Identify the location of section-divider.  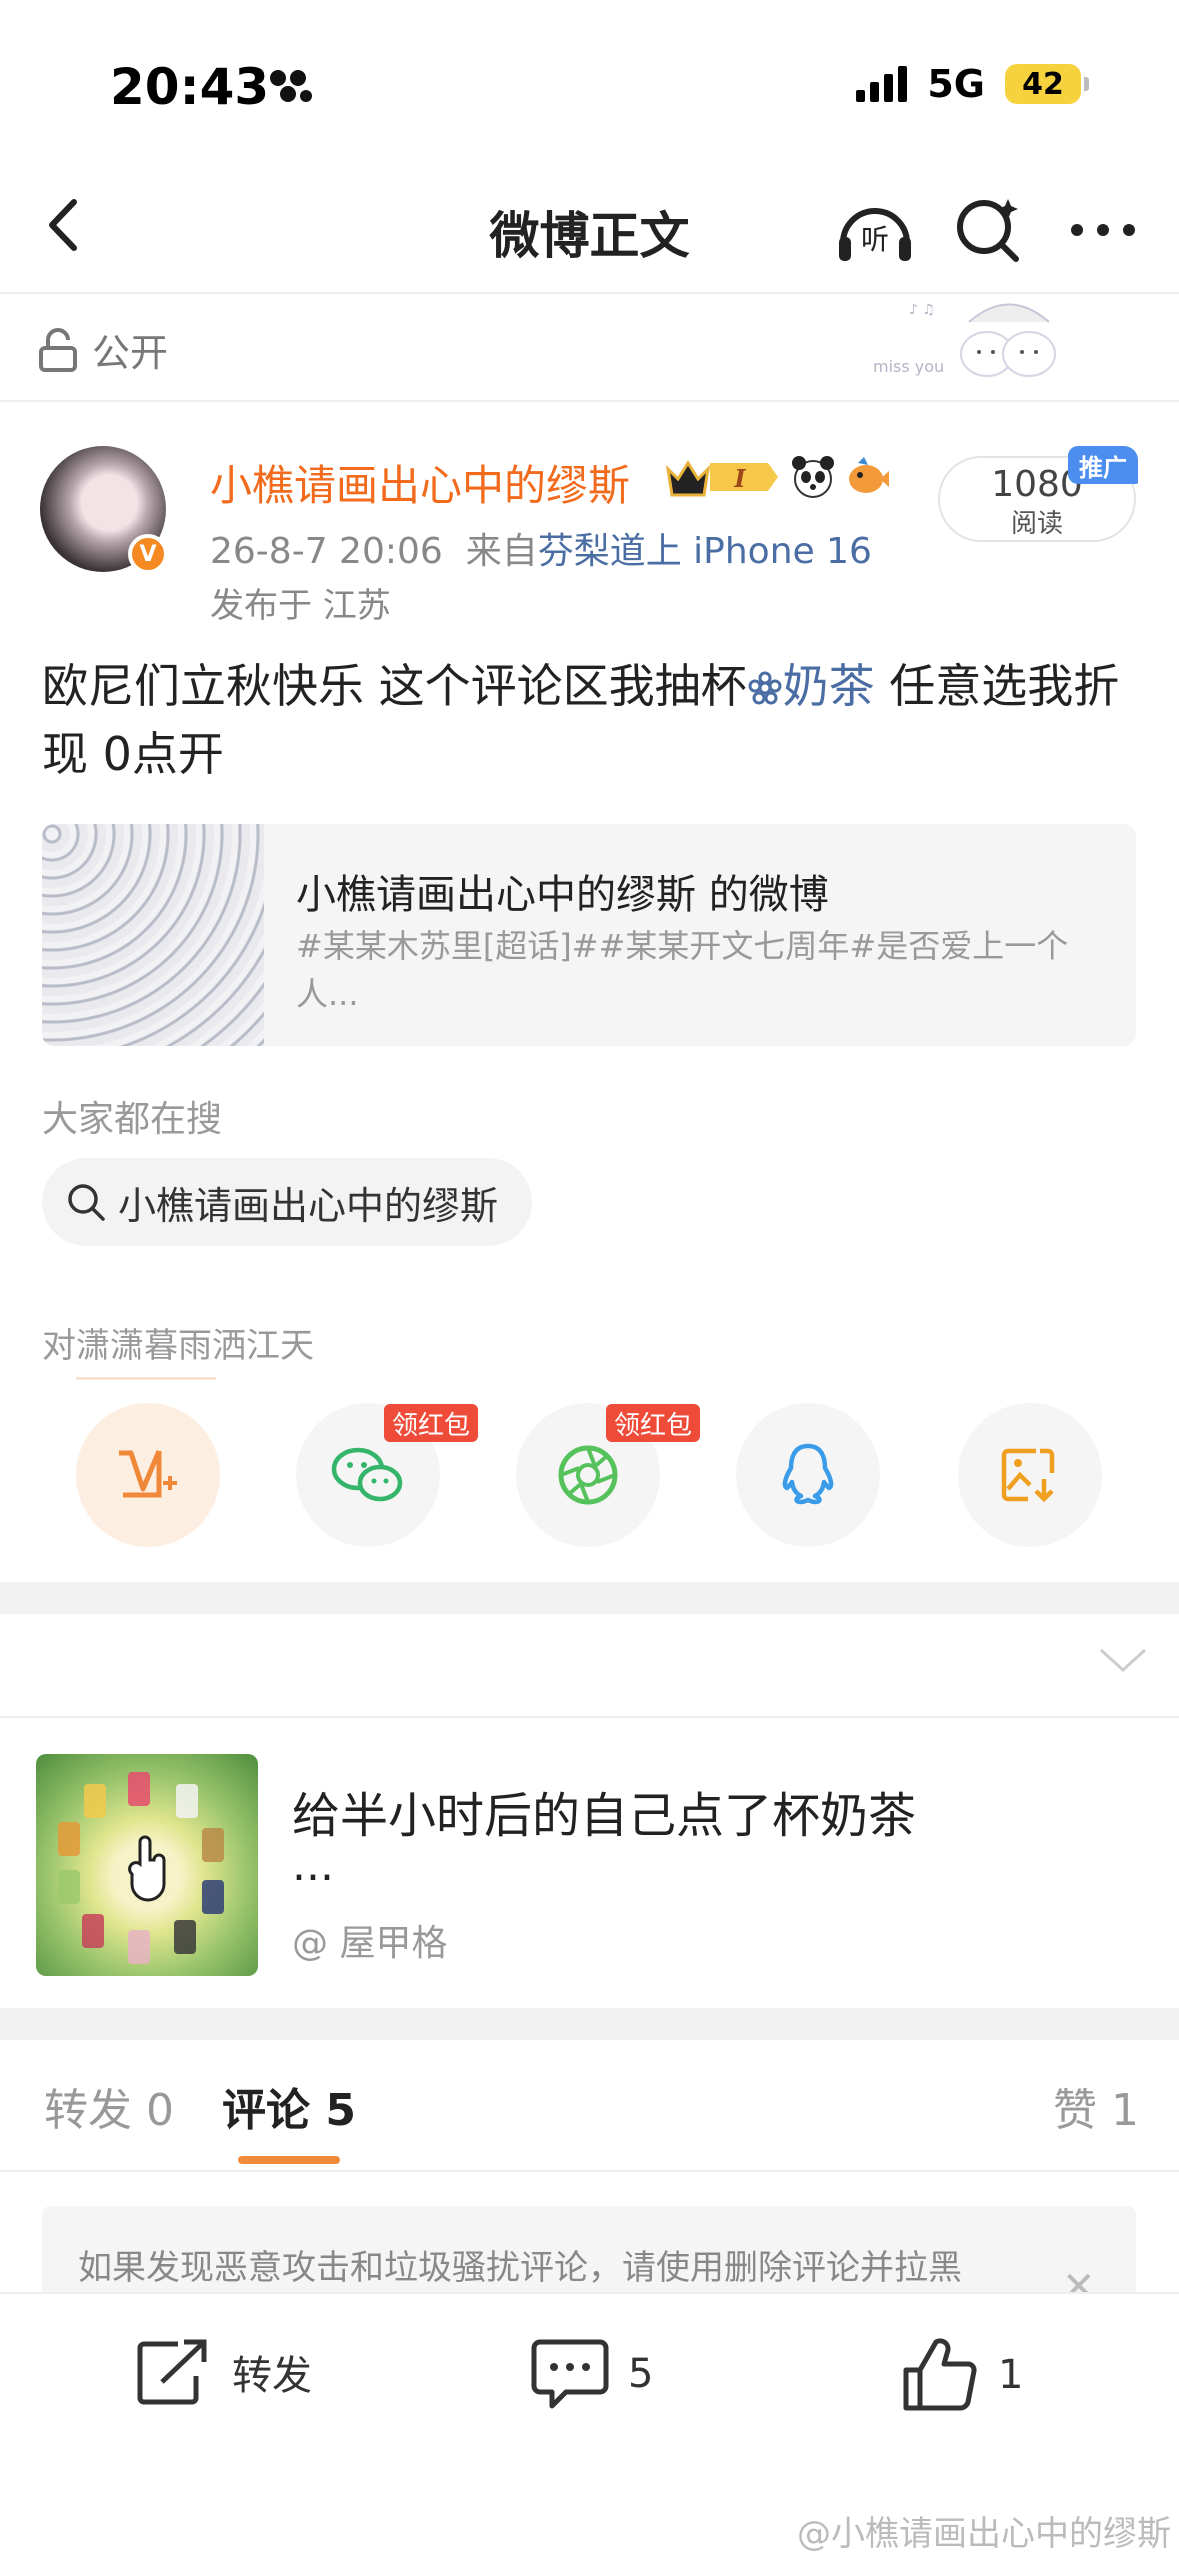
(589, 401).